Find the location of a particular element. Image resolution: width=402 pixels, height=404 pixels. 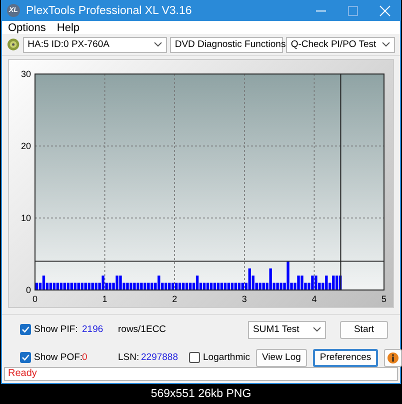

x-tick-label: 4 is located at coordinates (314, 299).